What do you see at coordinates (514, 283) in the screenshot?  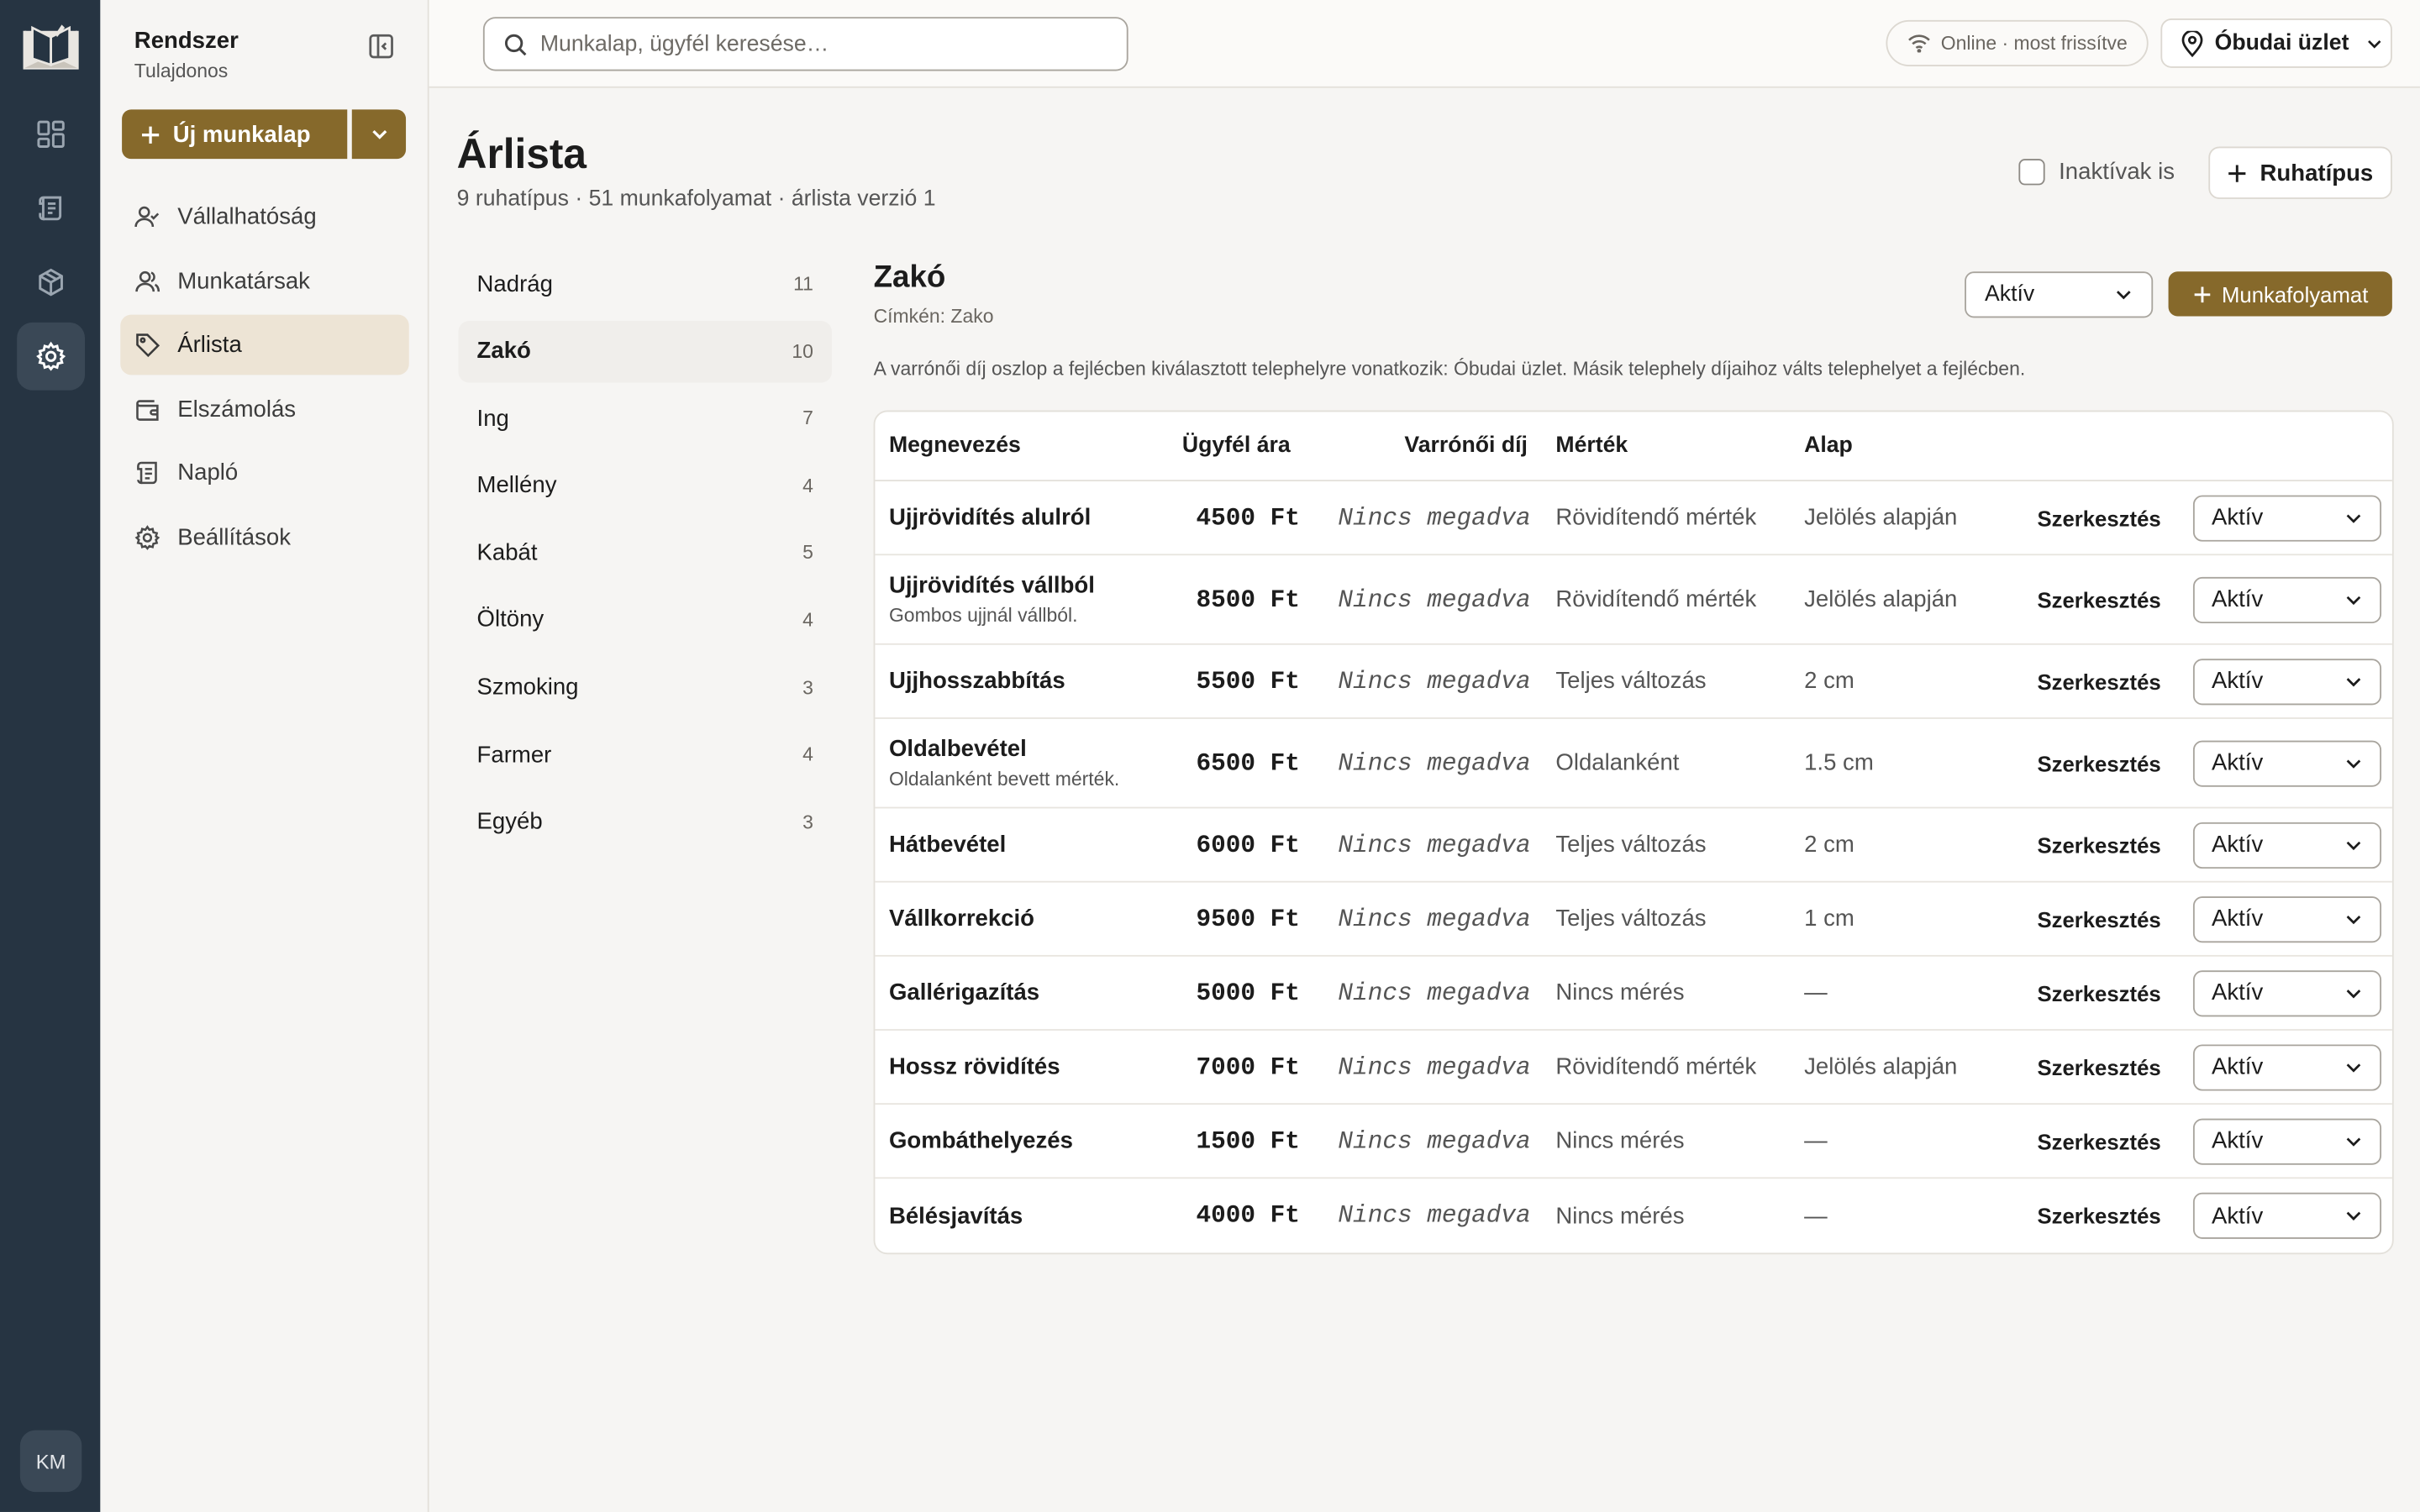 I see `garment-type-label: Nadrág` at bounding box center [514, 283].